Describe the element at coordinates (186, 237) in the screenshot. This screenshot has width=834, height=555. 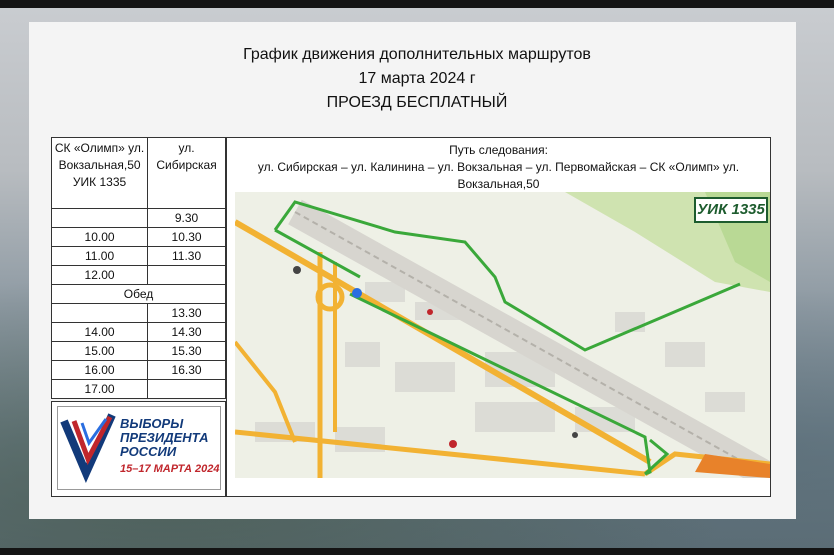
I see `table-cell: 10.30` at that location.